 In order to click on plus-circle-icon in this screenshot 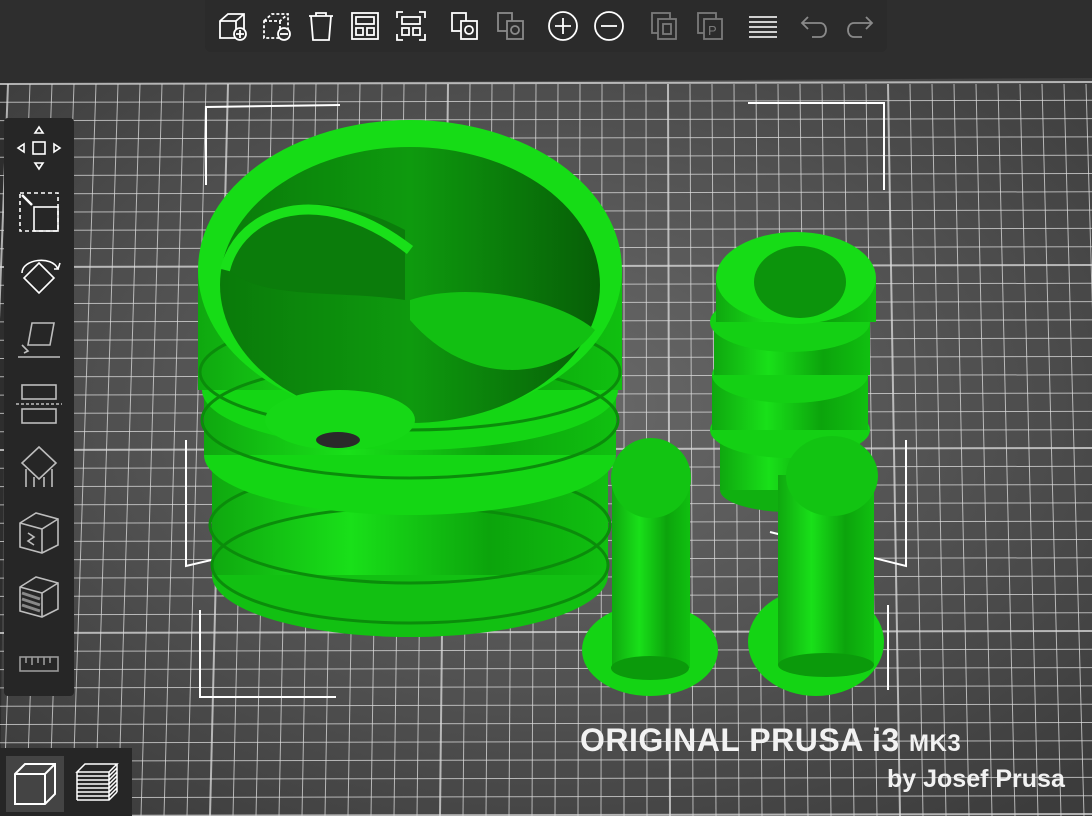, I will do `click(563, 26)`.